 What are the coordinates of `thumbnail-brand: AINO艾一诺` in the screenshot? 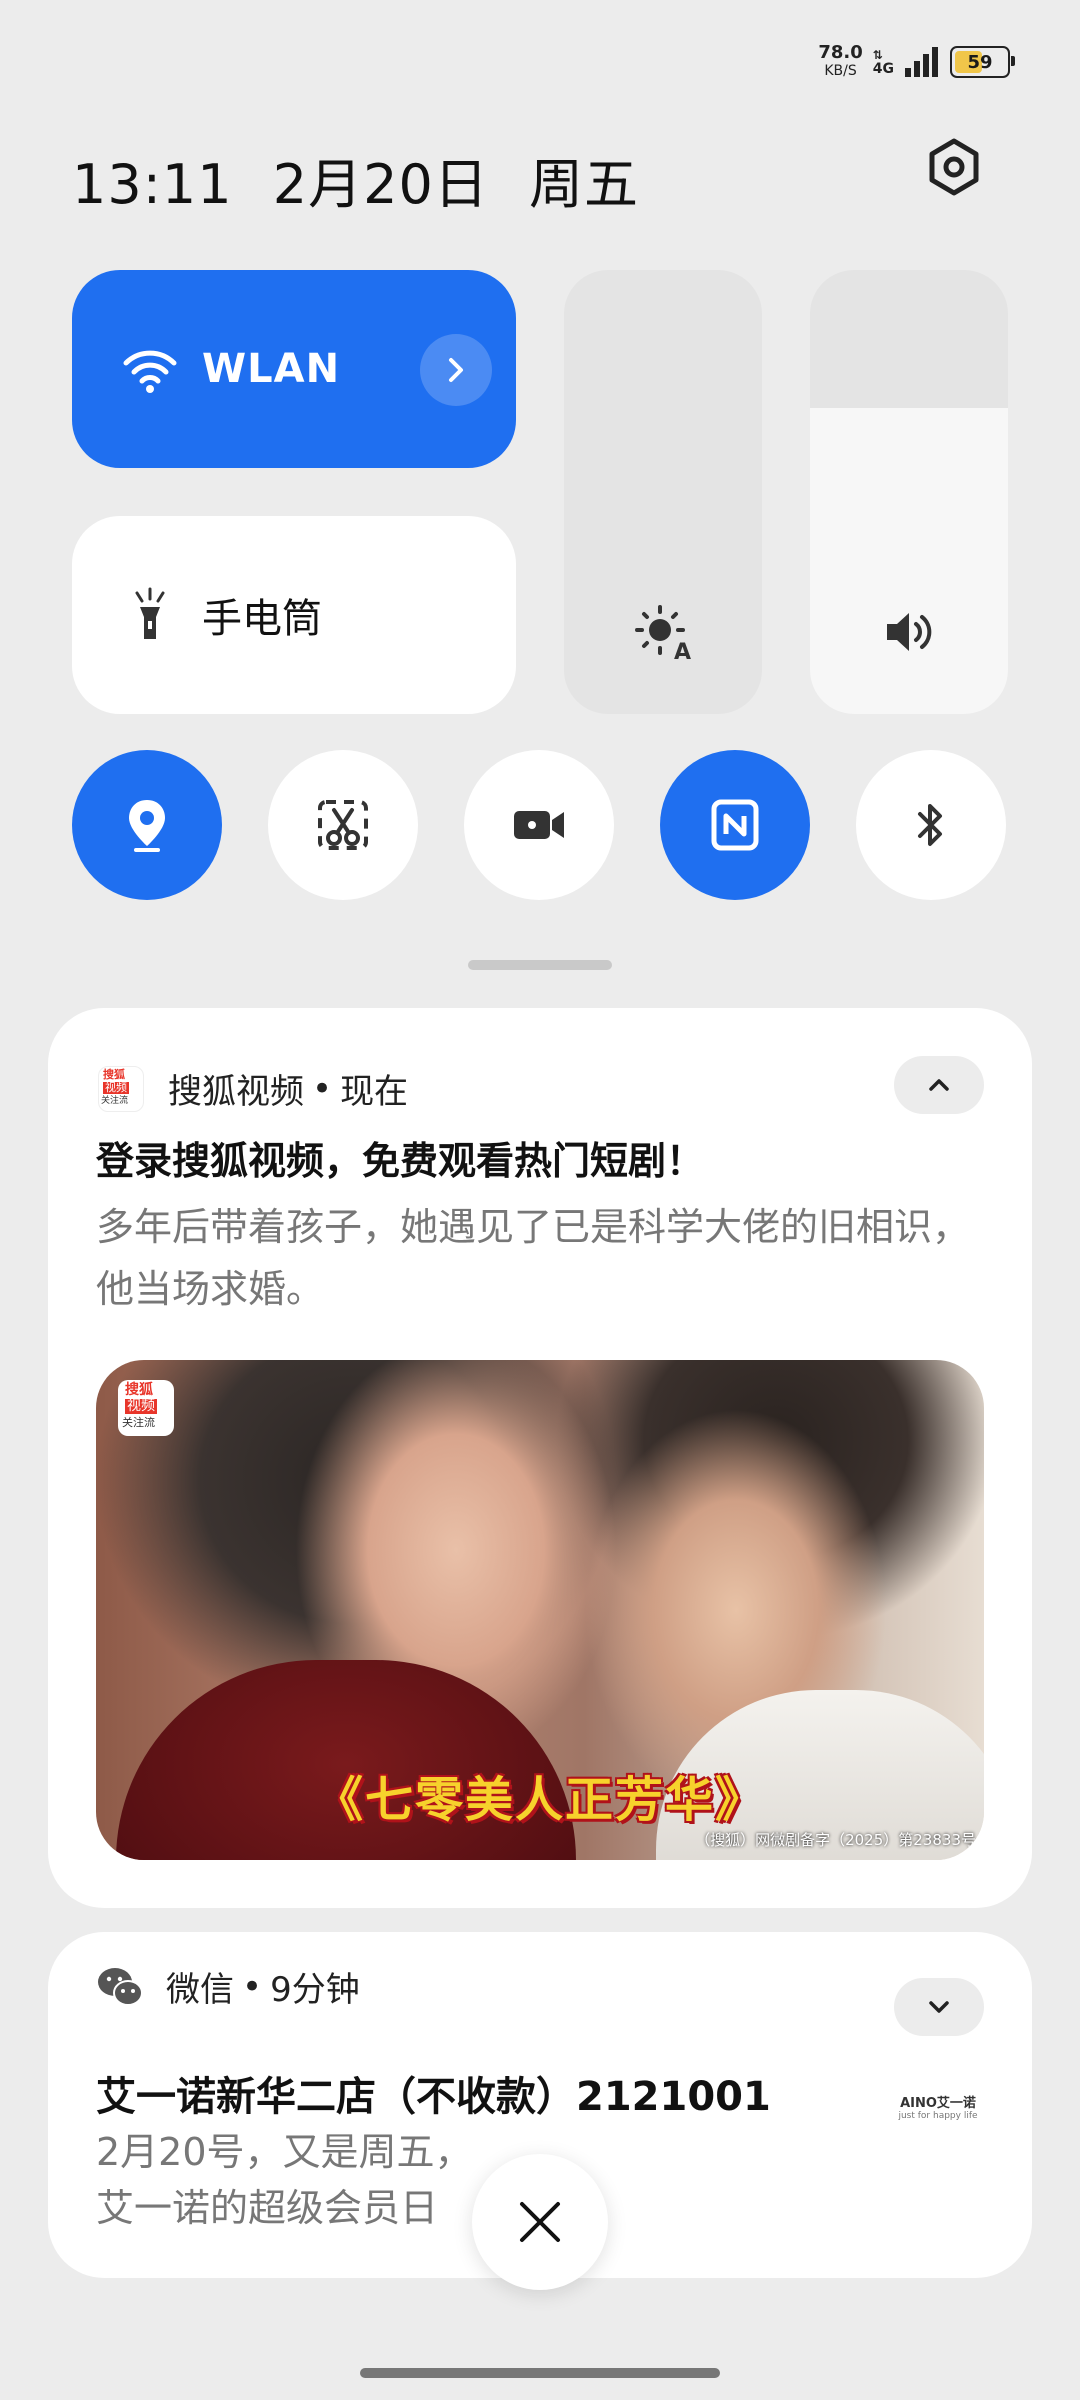 It's located at (938, 2103).